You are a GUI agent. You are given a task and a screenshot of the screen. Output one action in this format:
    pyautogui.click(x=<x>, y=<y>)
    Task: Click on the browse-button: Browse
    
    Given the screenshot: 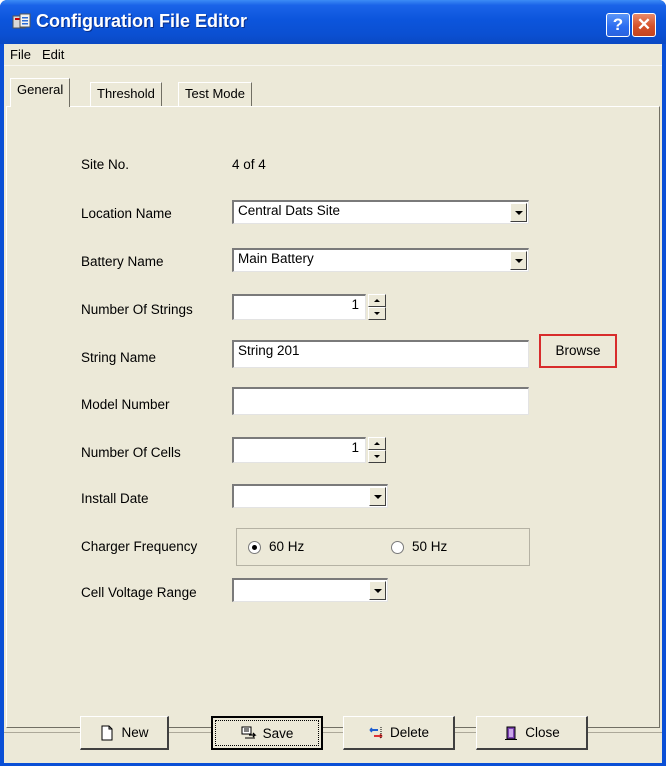 What is the action you would take?
    pyautogui.click(x=578, y=351)
    